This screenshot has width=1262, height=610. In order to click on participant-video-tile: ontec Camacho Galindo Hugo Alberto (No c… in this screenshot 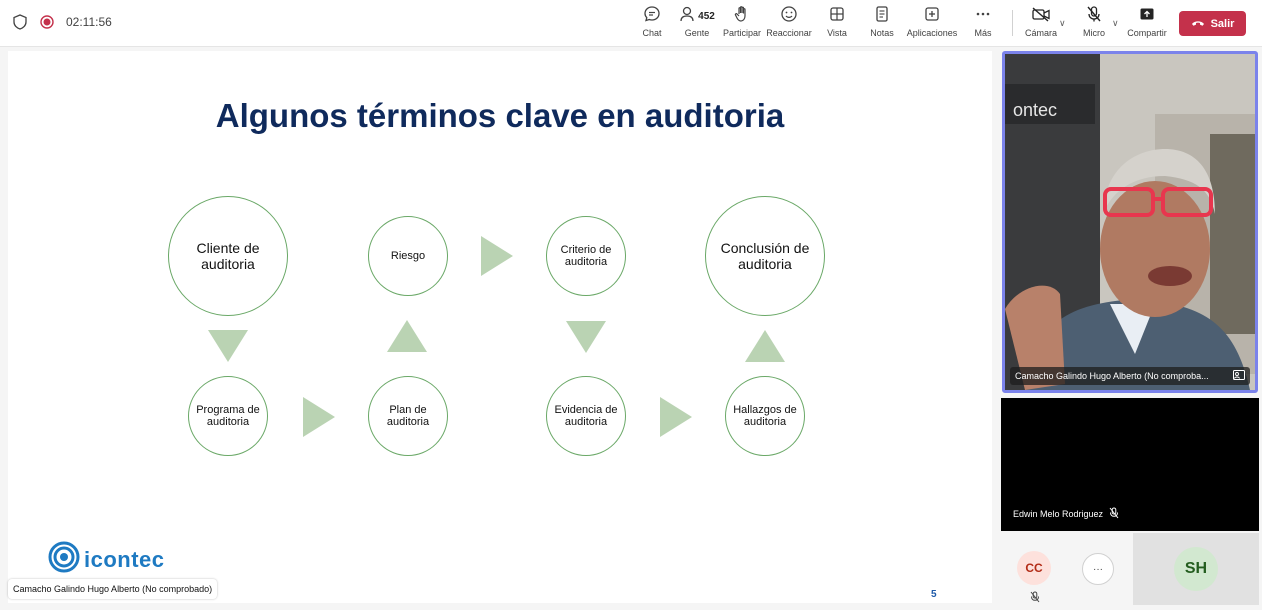, I will do `click(1130, 222)`.